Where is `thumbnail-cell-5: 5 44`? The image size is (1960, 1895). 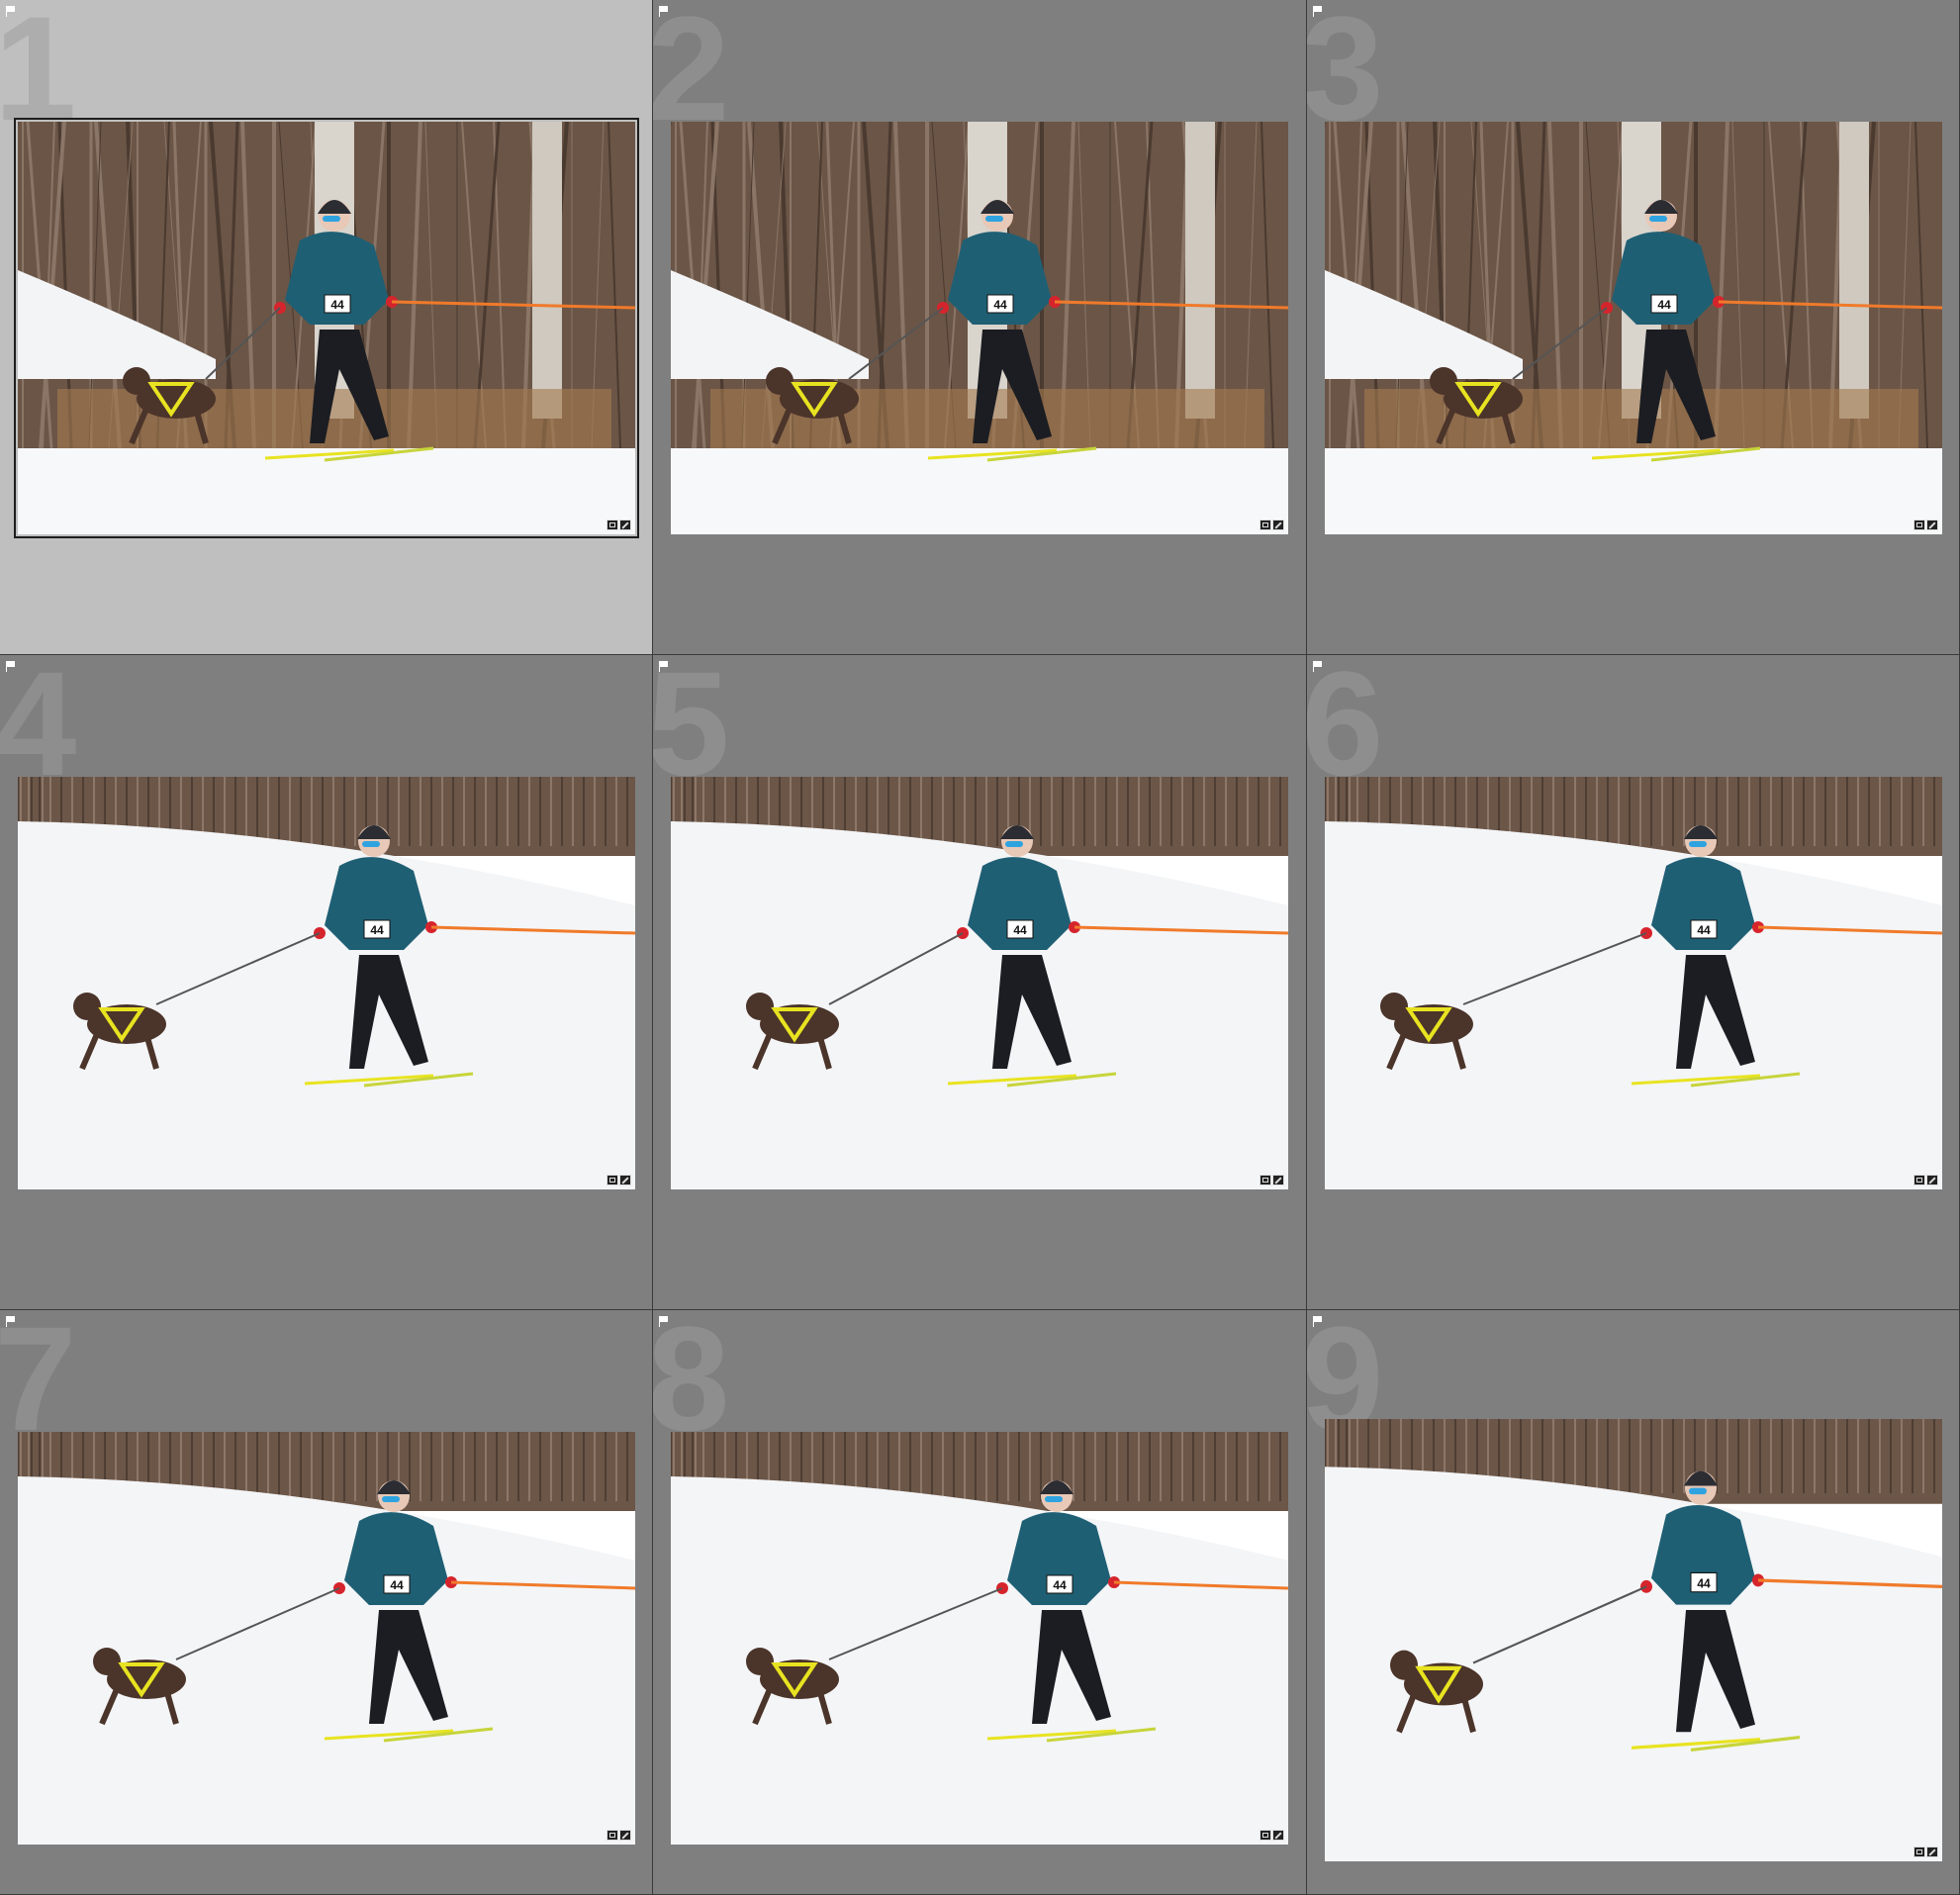
thumbnail-cell-5: 5 44 is located at coordinates (980, 982).